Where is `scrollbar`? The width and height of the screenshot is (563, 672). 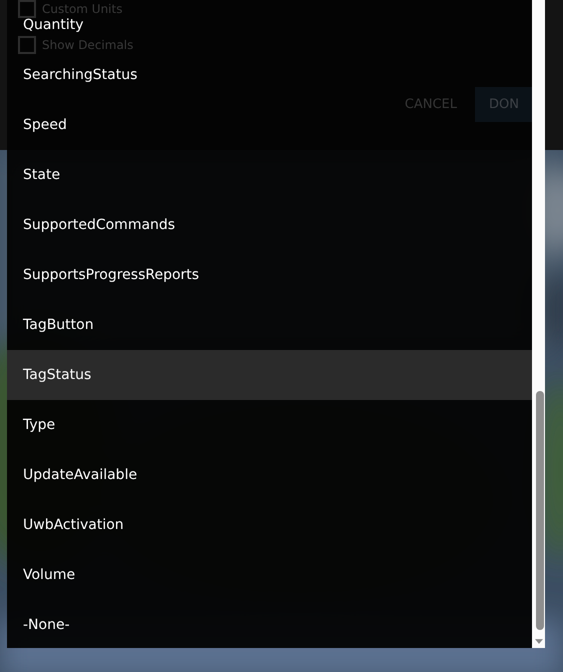 scrollbar is located at coordinates (538, 324).